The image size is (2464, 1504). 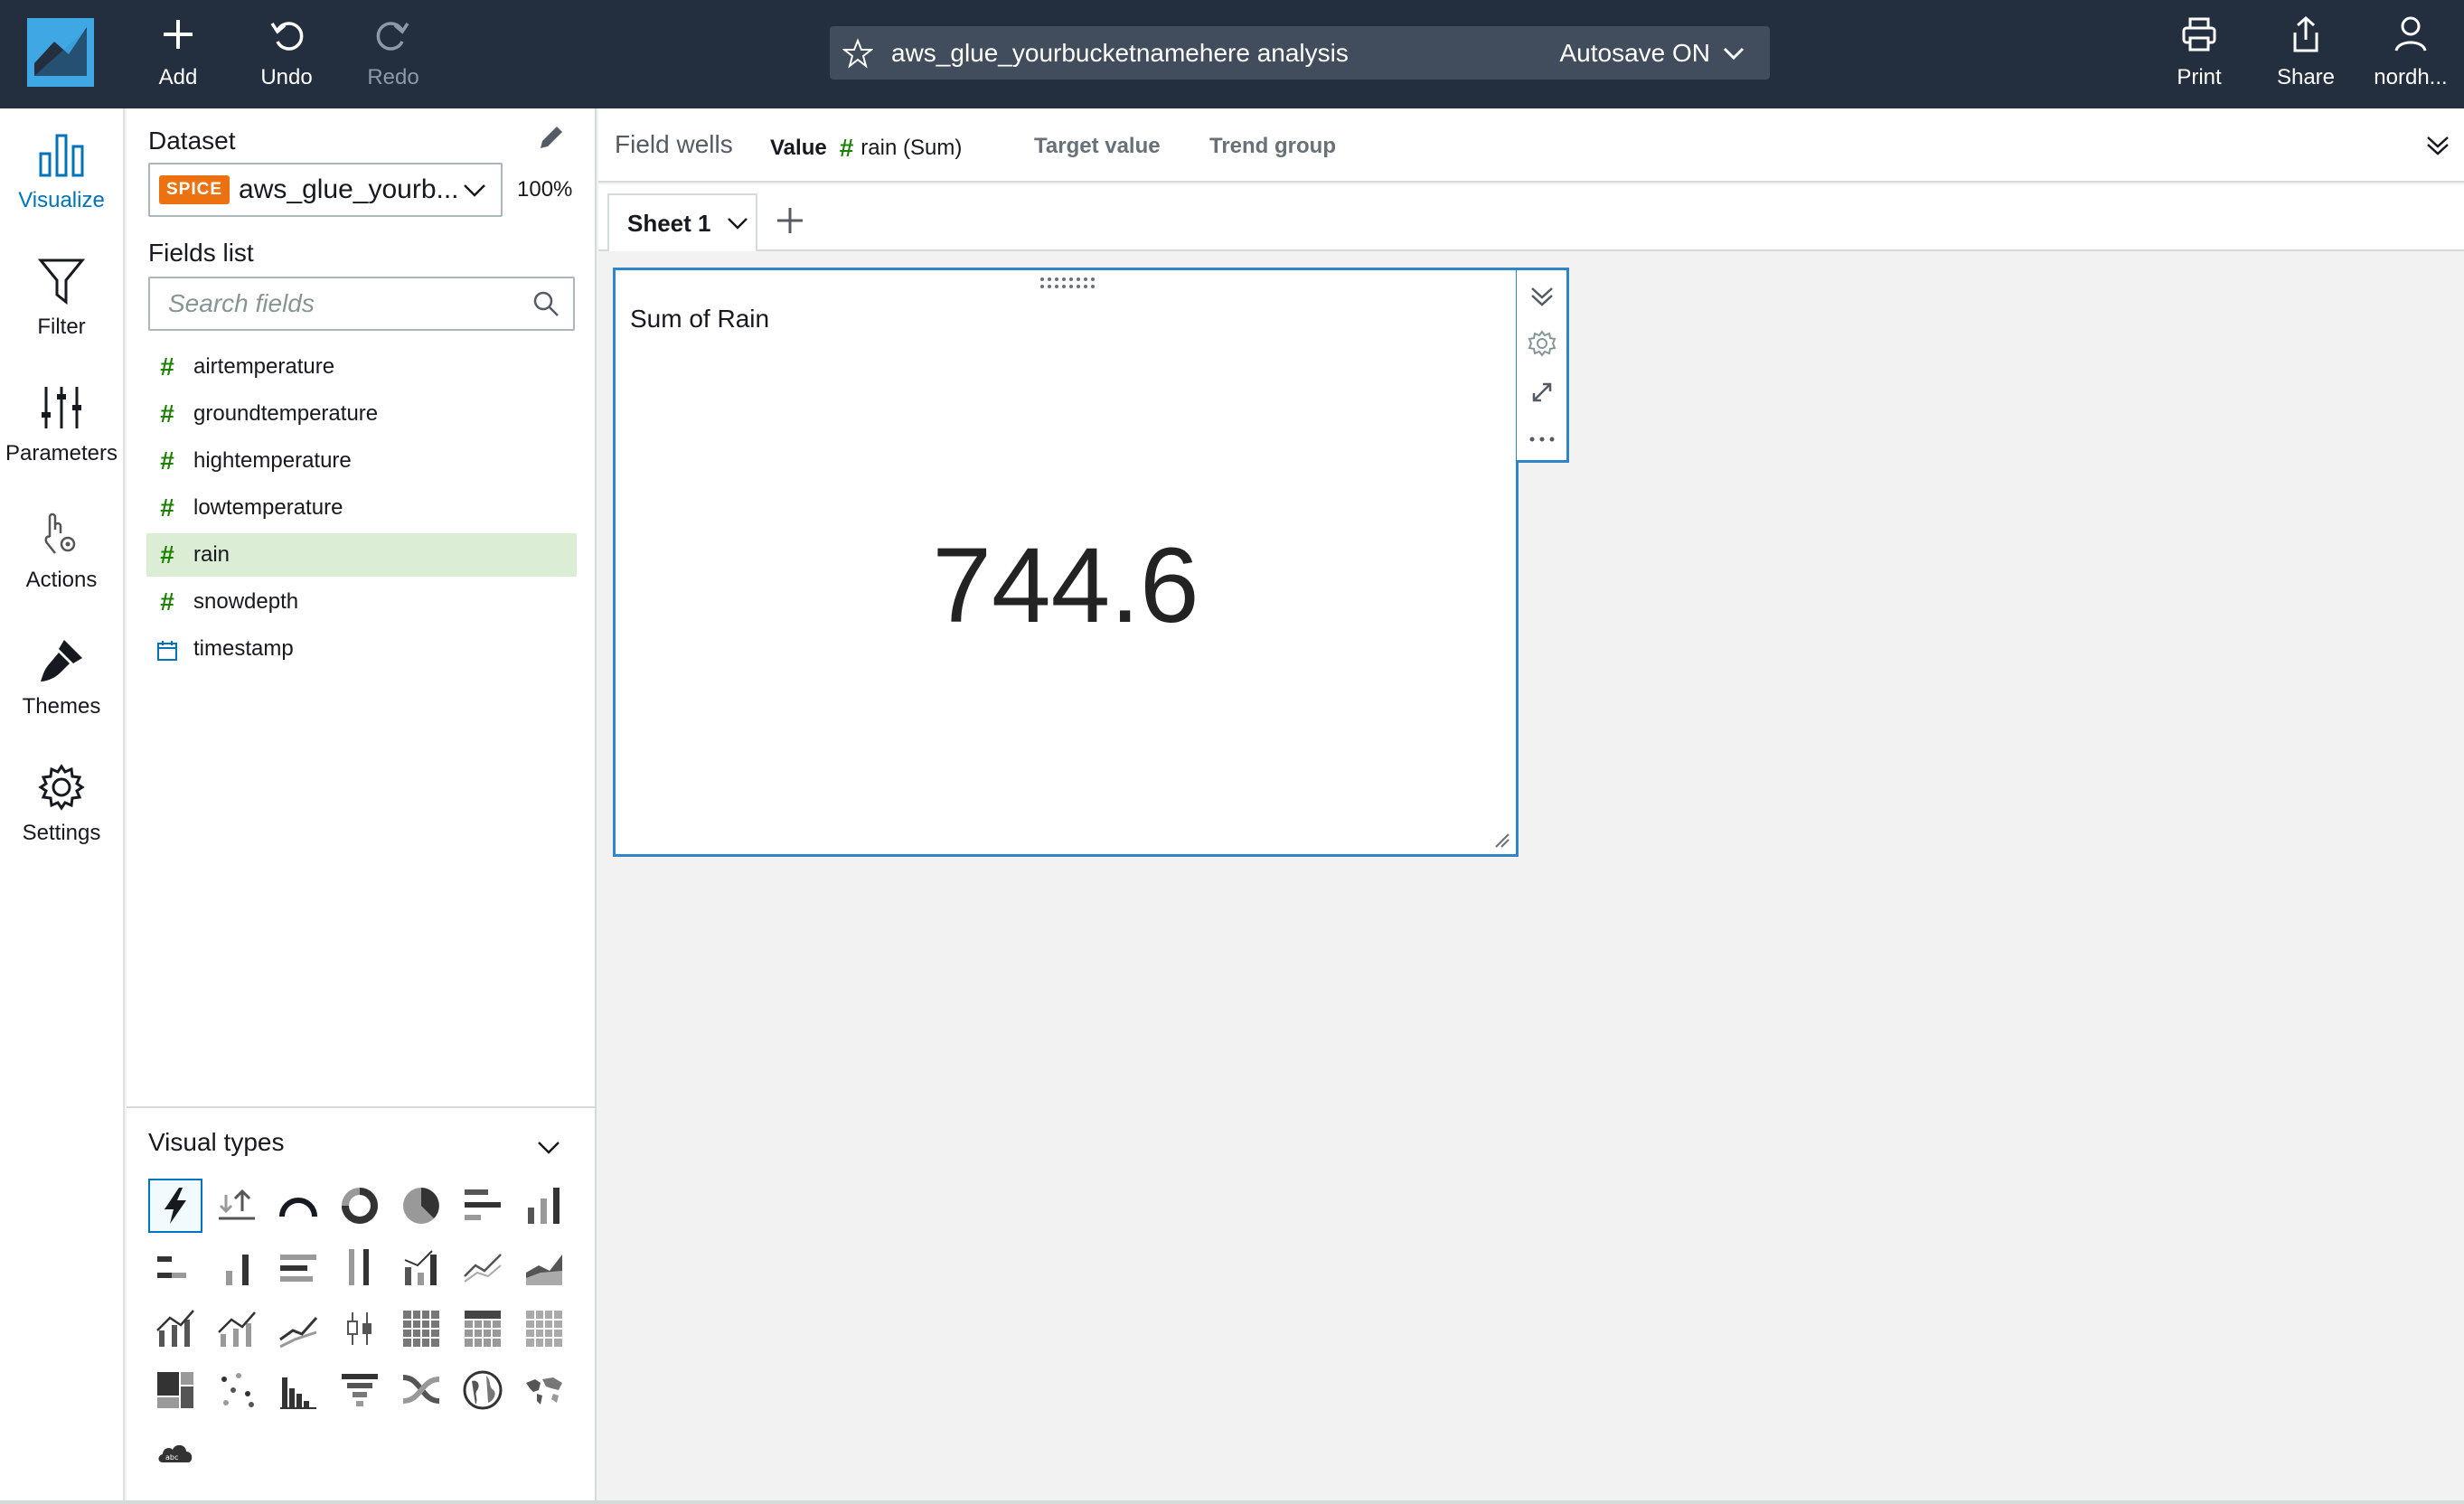 I want to click on vt-trend-area, so click(x=298, y=1329).